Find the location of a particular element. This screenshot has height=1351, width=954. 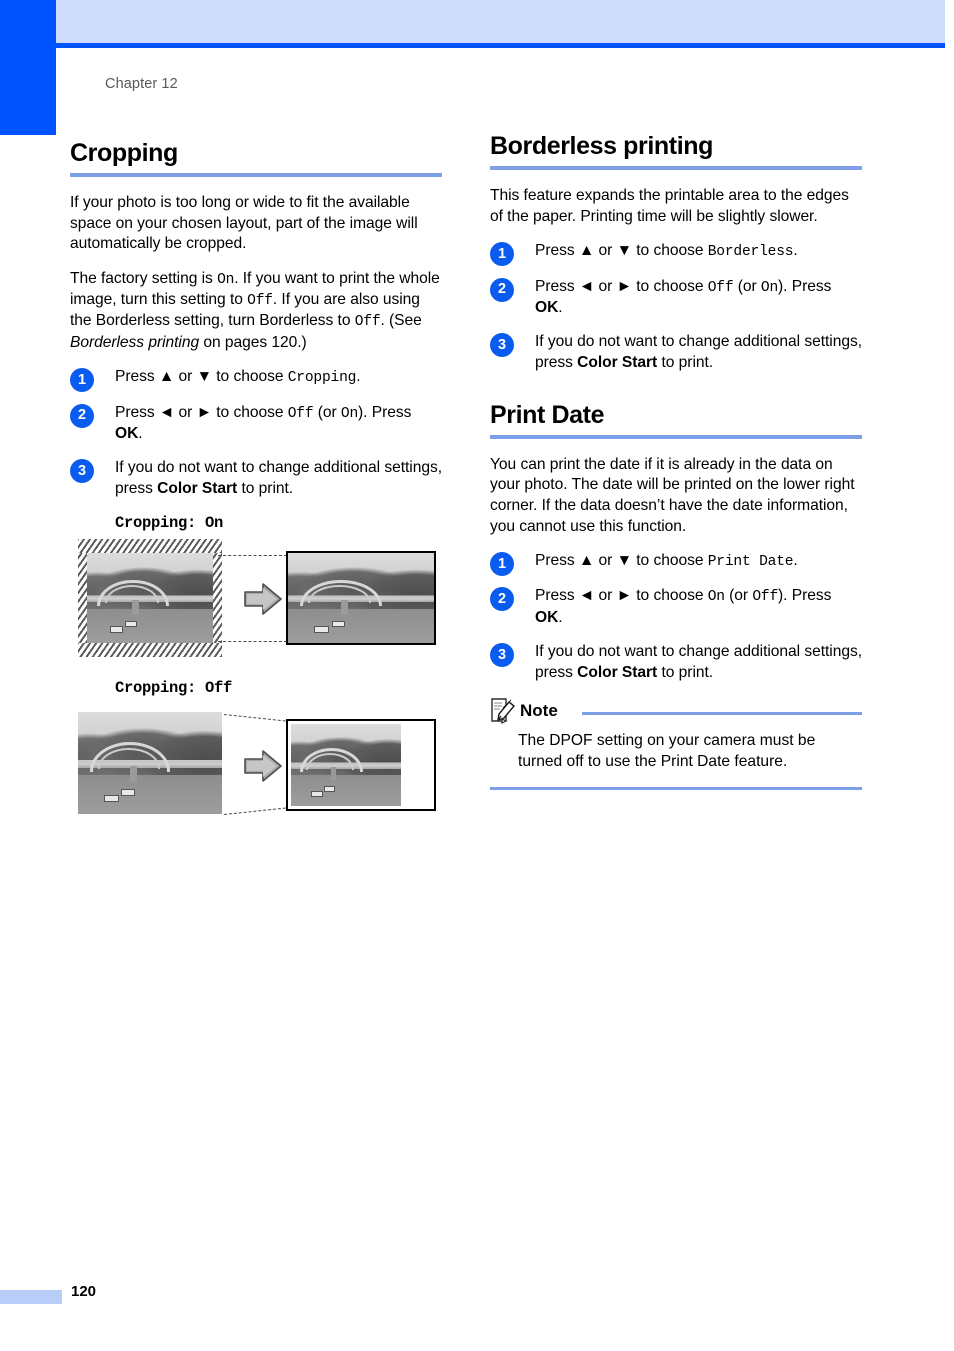

photo-bridge is located at coordinates (150, 597).